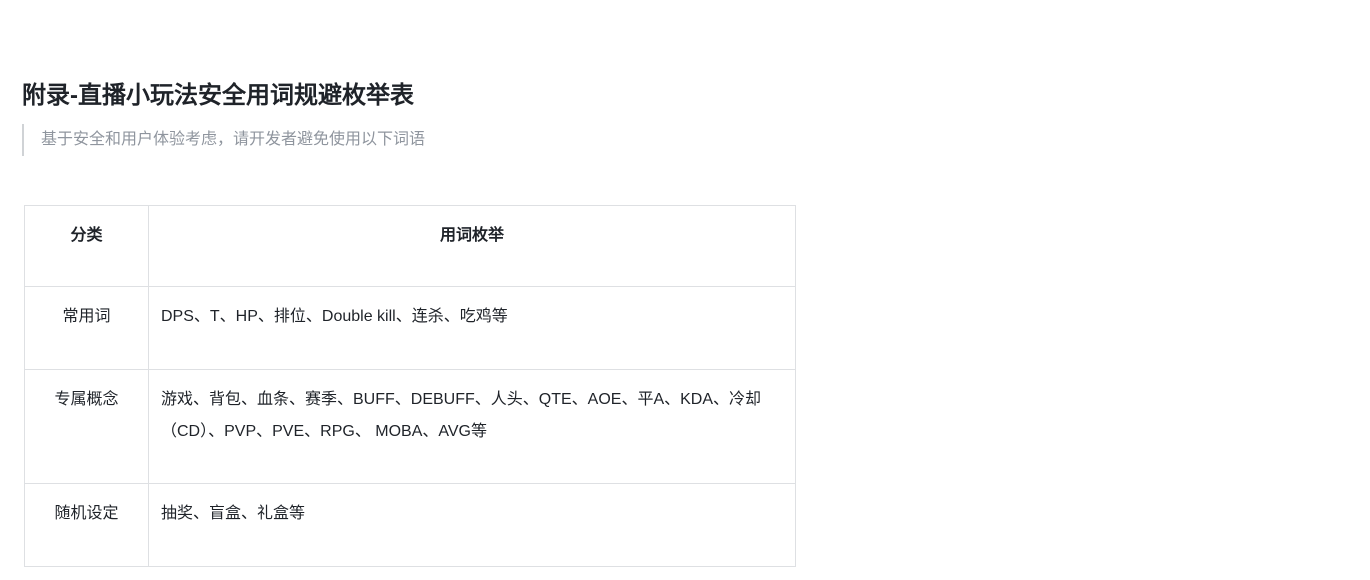  Describe the element at coordinates (472, 328) in the screenshot. I see `words-cell: DPS、T、HP、排位、Double kill、连杀、吃鸡等` at that location.